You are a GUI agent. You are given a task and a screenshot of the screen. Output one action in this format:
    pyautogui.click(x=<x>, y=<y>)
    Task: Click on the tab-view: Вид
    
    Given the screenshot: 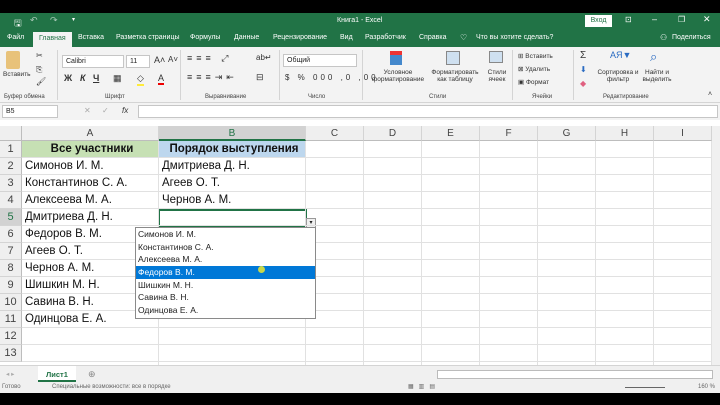 What is the action you would take?
    pyautogui.click(x=346, y=37)
    